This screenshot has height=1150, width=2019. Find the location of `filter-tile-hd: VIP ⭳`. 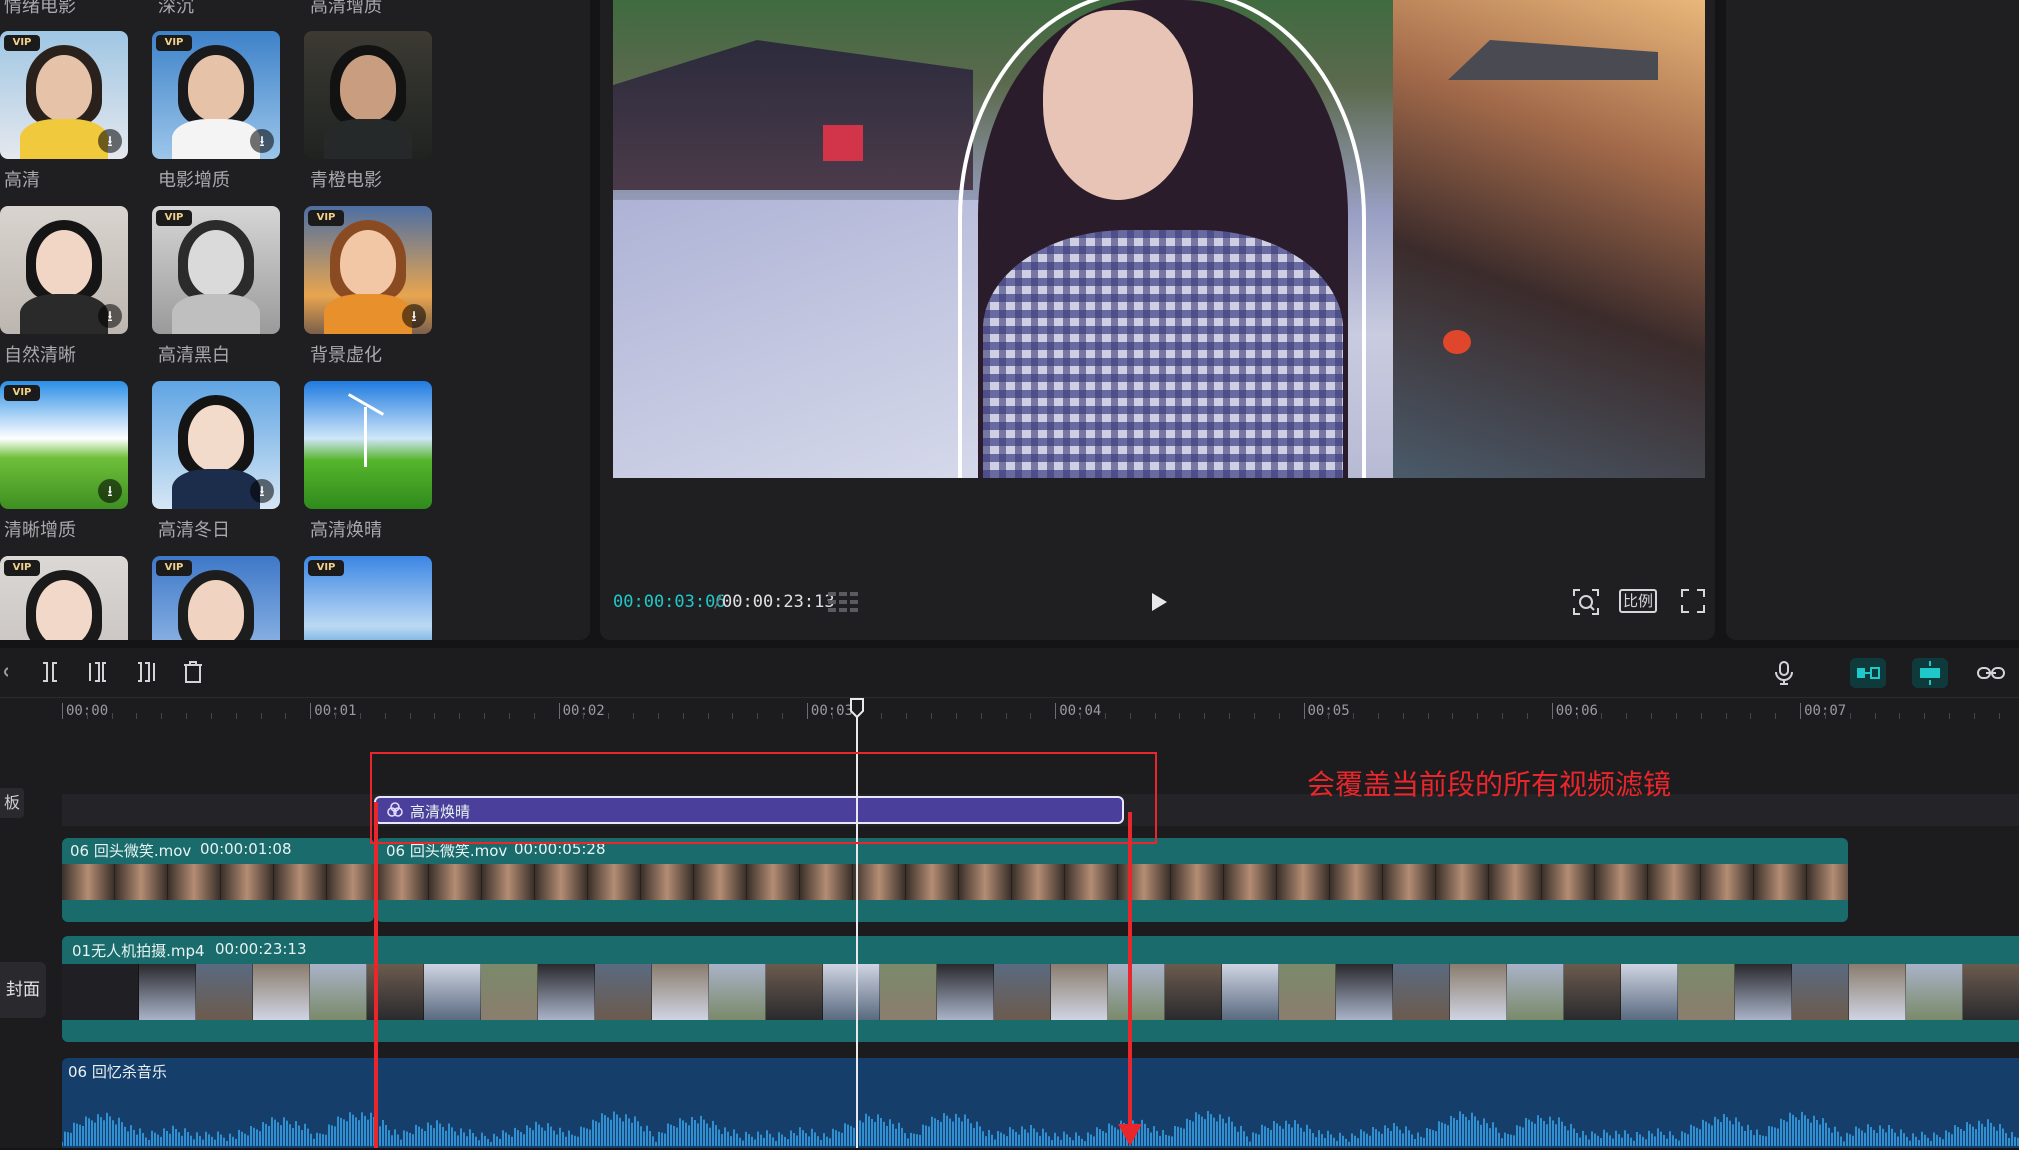

filter-tile-hd: VIP ⭳ is located at coordinates (64, 95).